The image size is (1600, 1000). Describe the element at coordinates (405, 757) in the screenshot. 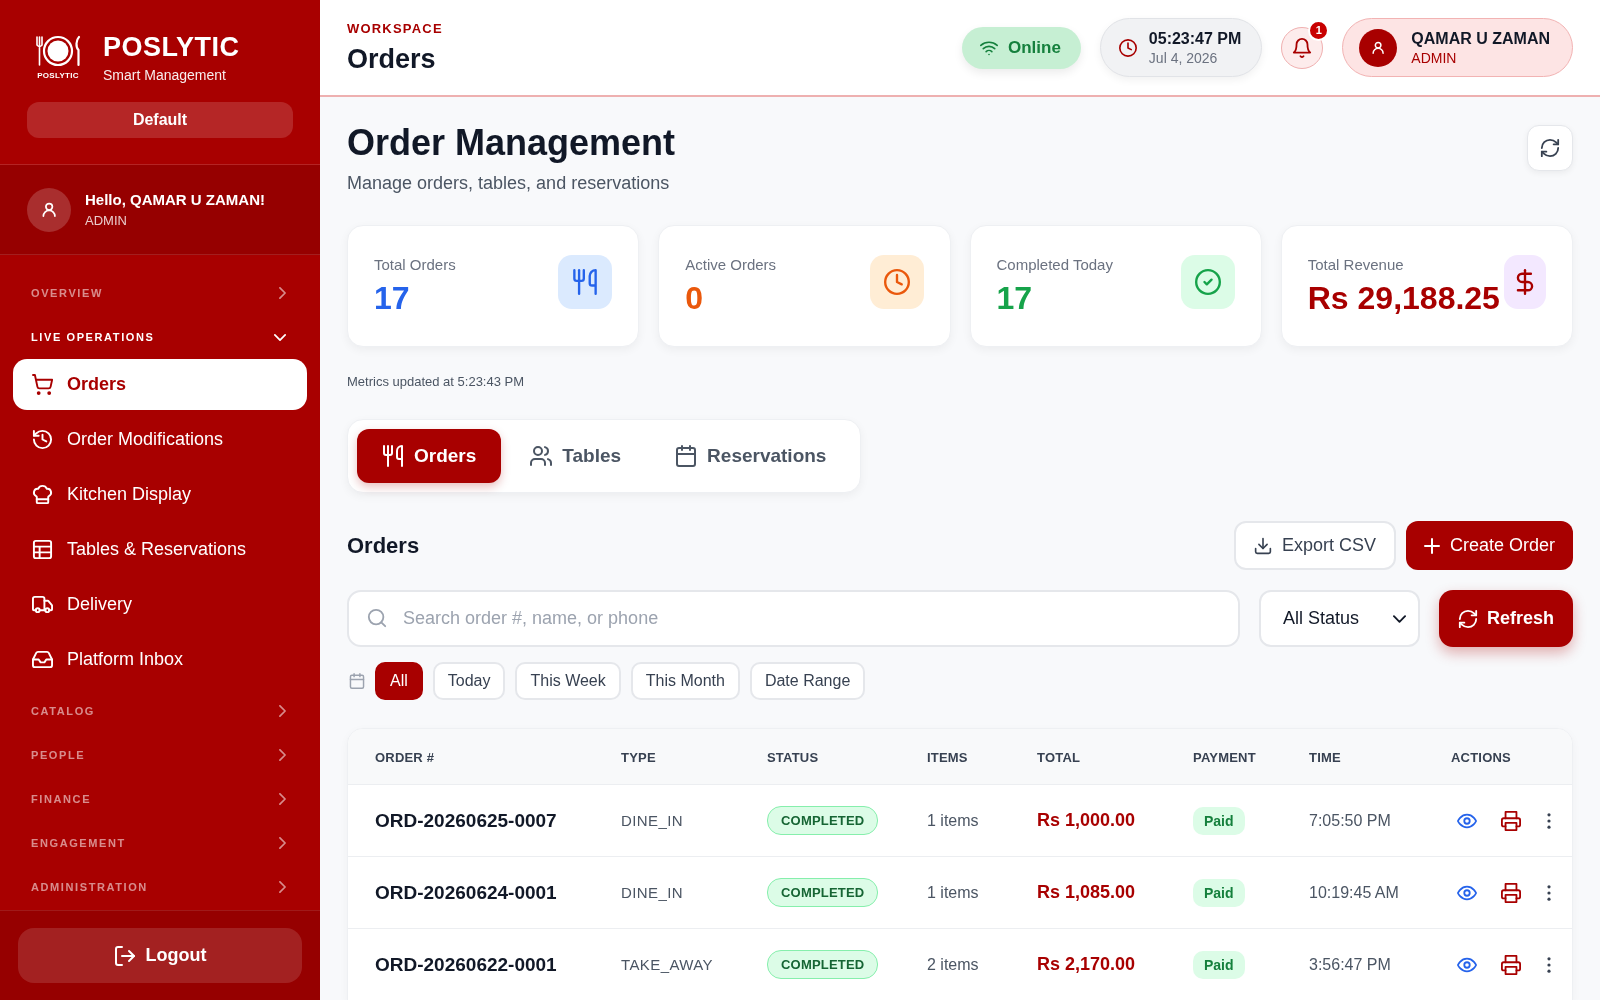

I see `column-header: ORDER #` at that location.